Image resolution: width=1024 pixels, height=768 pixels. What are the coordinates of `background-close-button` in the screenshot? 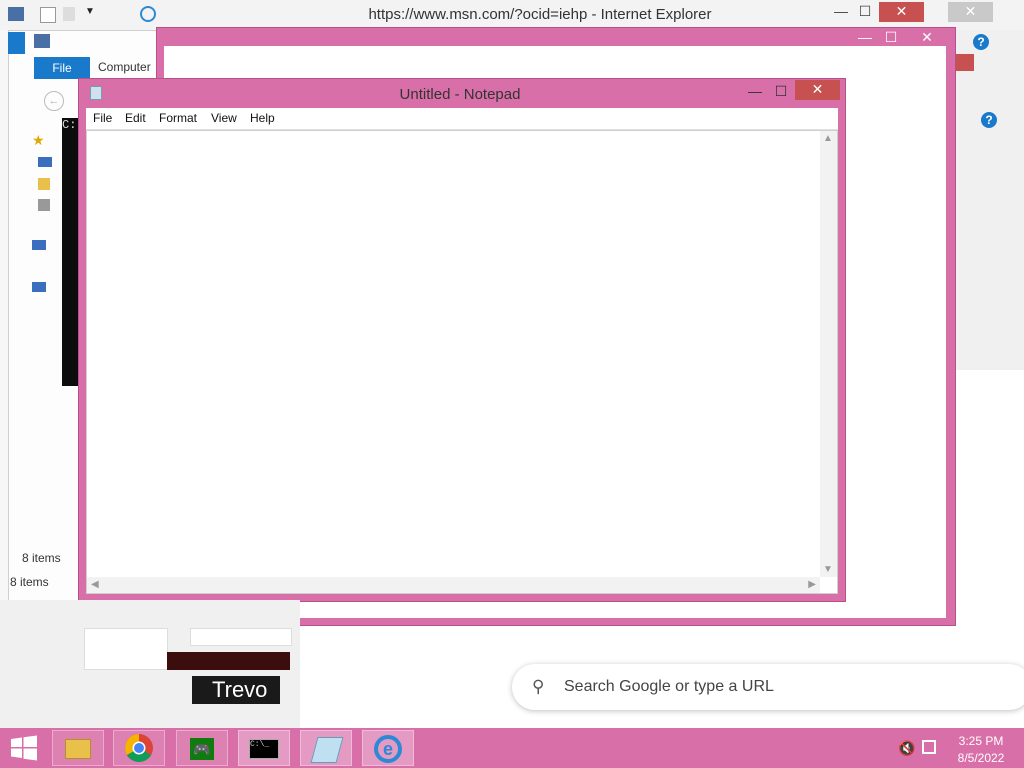 It's located at (964, 62).